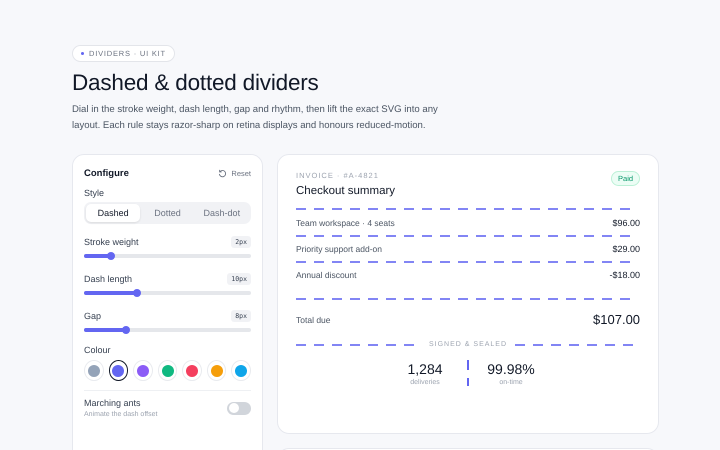 Image resolution: width=720 pixels, height=450 pixels. I want to click on line-item-label: Priority support add-on, so click(339, 249).